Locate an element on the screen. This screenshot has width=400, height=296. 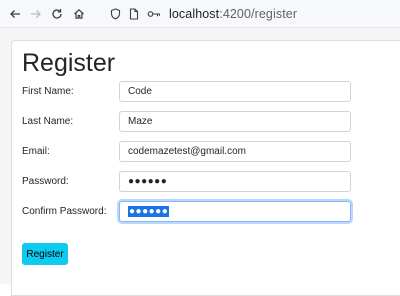
back-arrow-icon is located at coordinates (15, 14).